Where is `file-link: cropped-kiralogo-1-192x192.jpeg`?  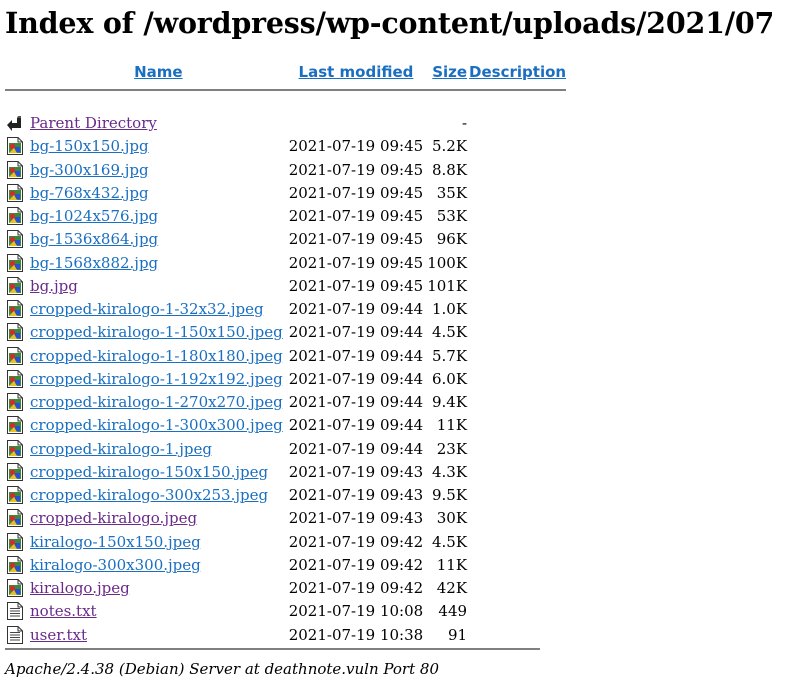 file-link: cropped-kiralogo-1-192x192.jpeg is located at coordinates (156, 379).